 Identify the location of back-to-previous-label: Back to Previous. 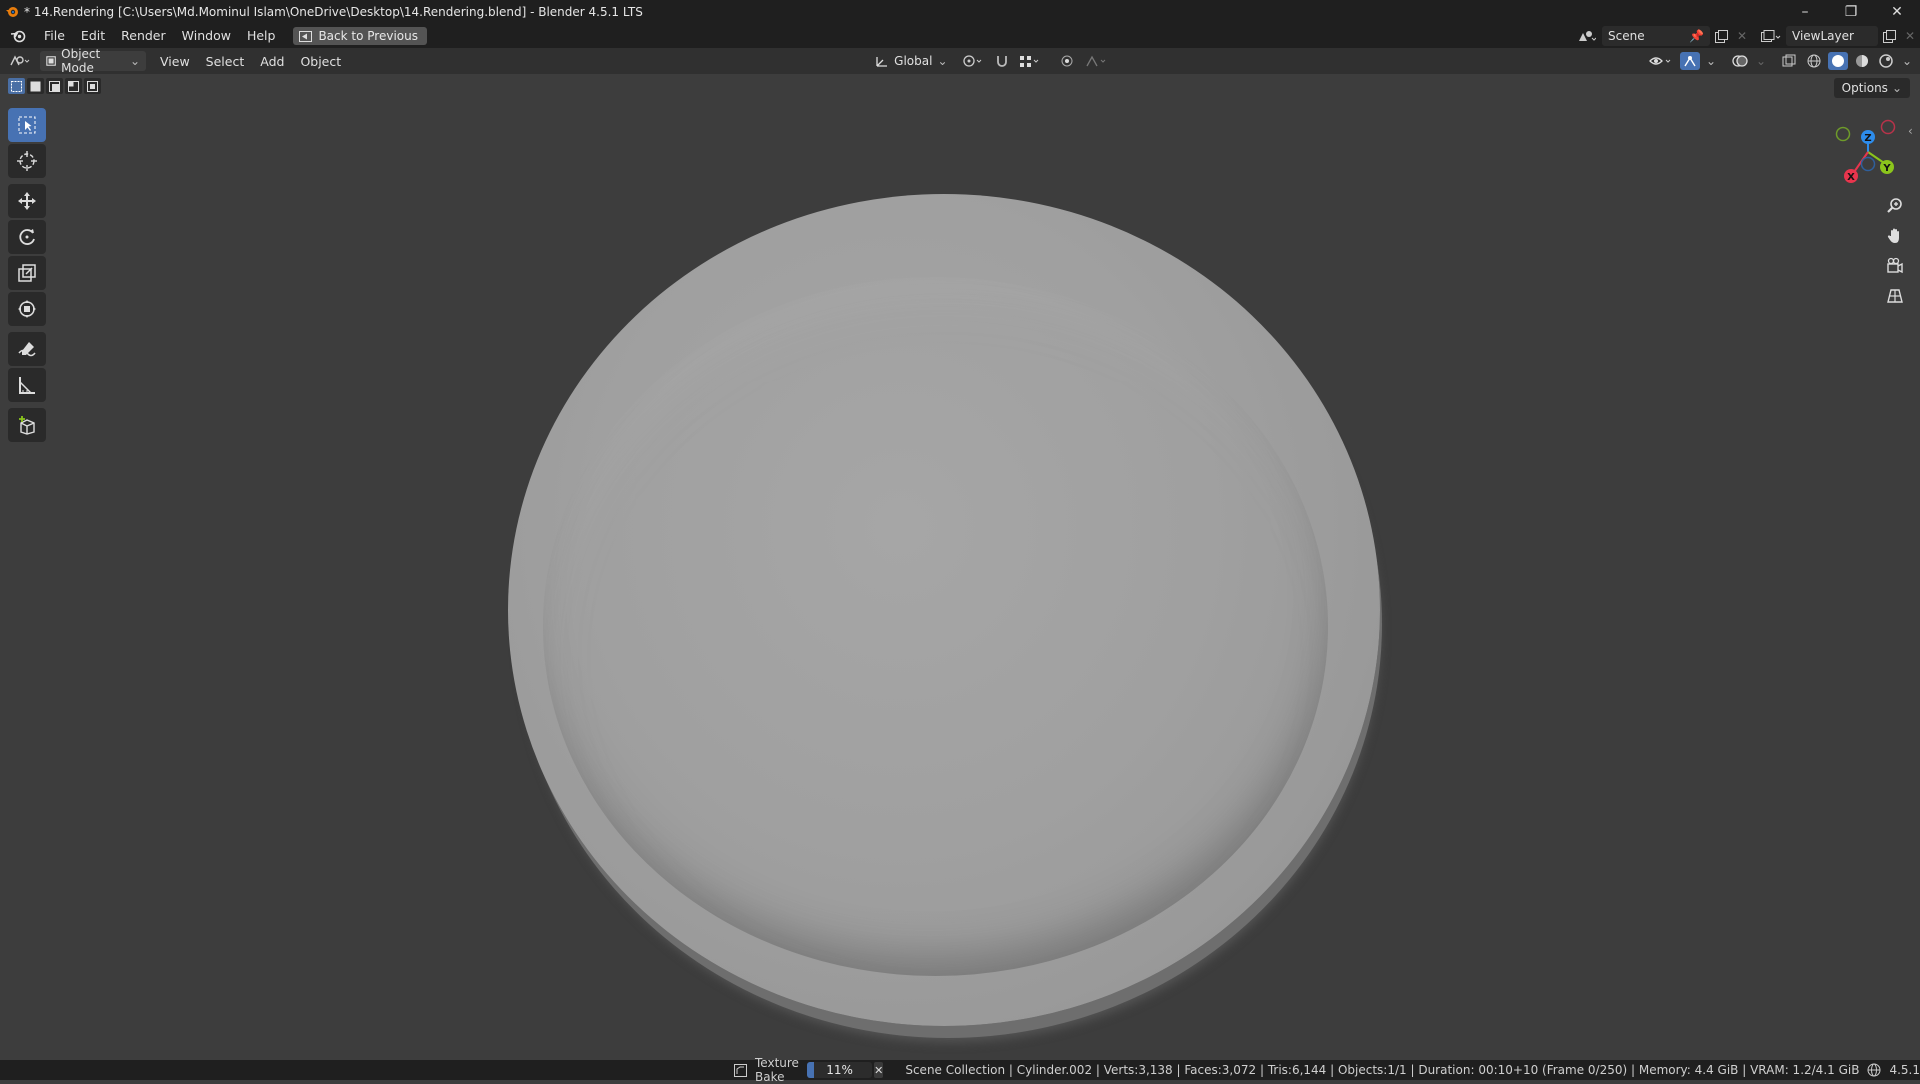
(368, 36).